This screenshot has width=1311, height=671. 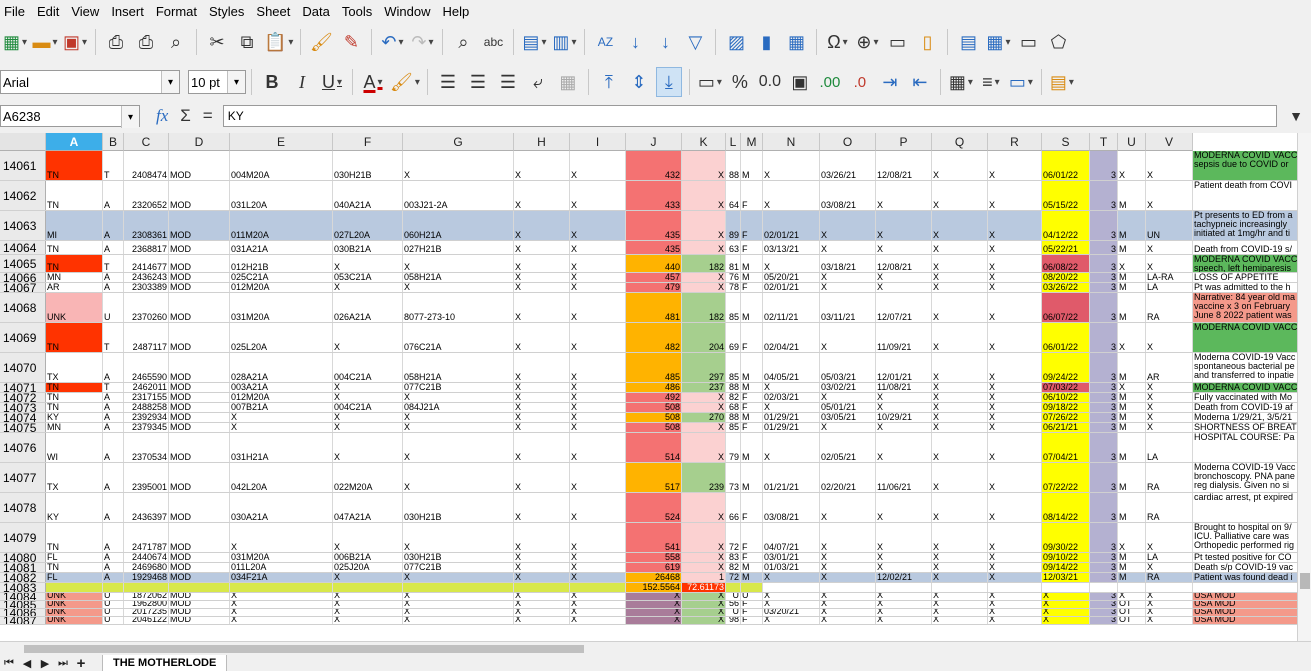 I want to click on center-vertically-icon: ⇕, so click(x=639, y=82).